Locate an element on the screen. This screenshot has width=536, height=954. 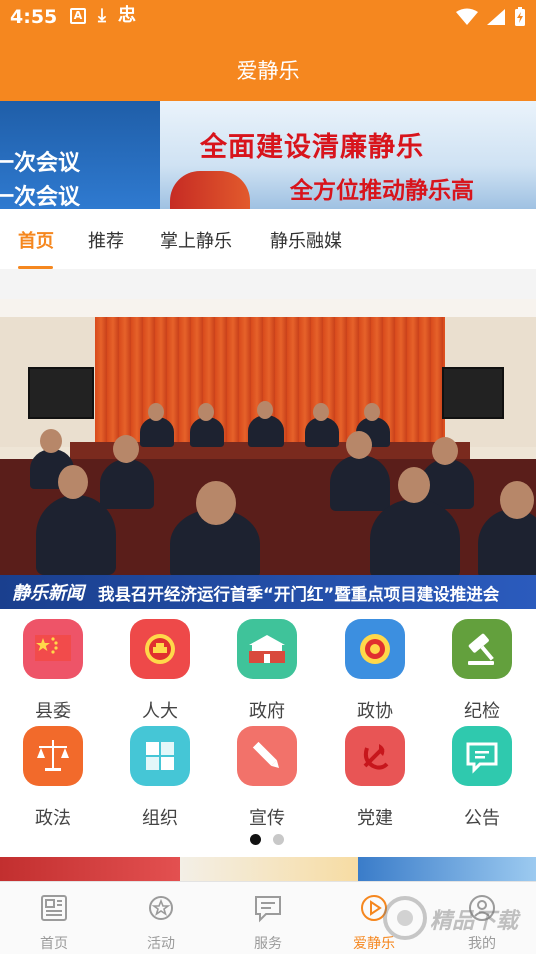
flag-icon is located at coordinates (53, 649).